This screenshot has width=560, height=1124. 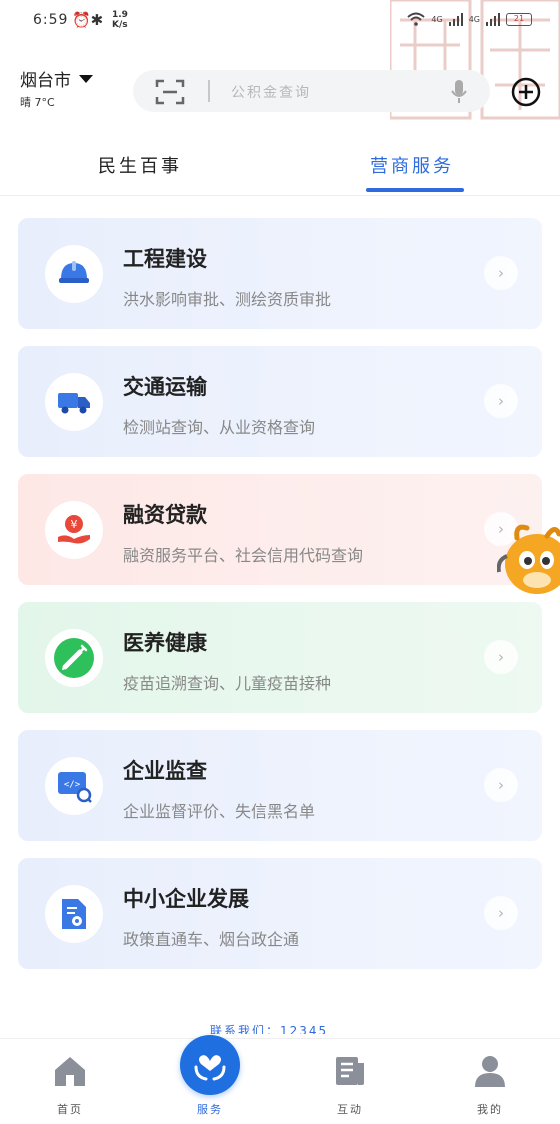 I want to click on nav-interaction: 互动, so click(x=350, y=1081).